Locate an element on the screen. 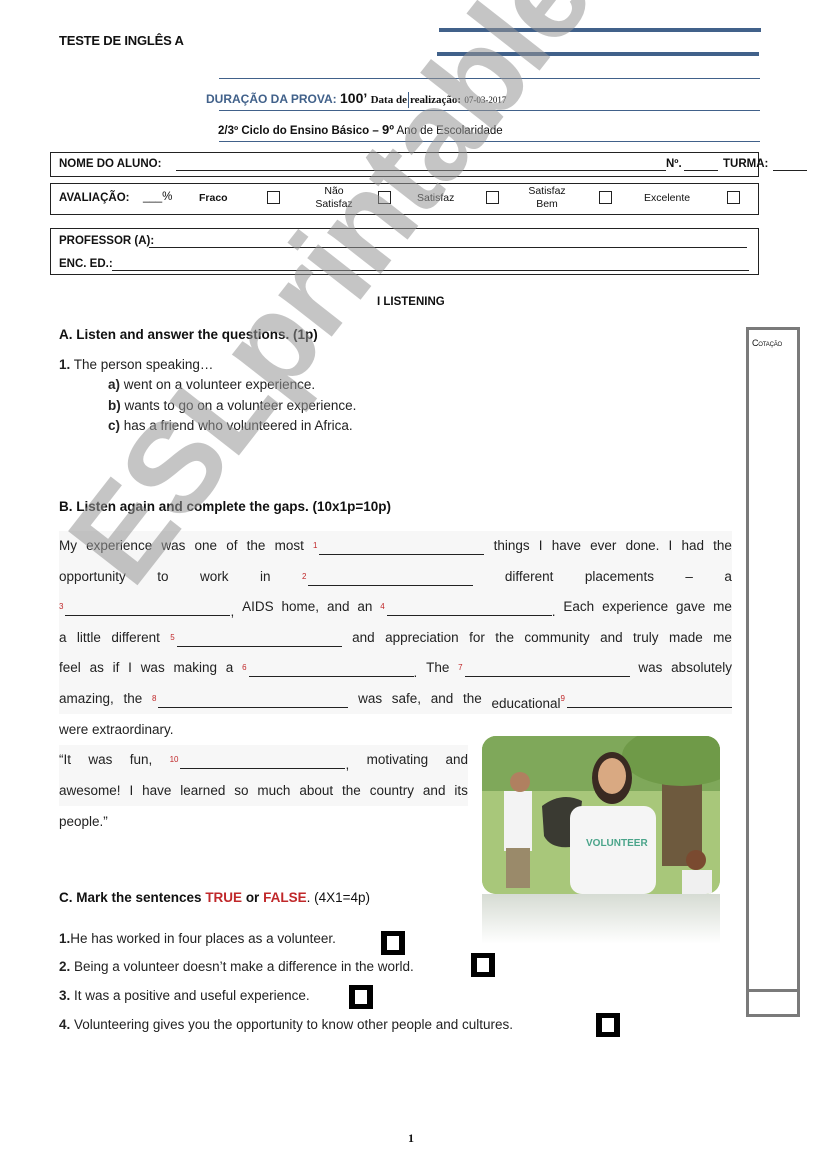 The width and height of the screenshot is (826, 1169). gap-6: 6. is located at coordinates (330, 671).